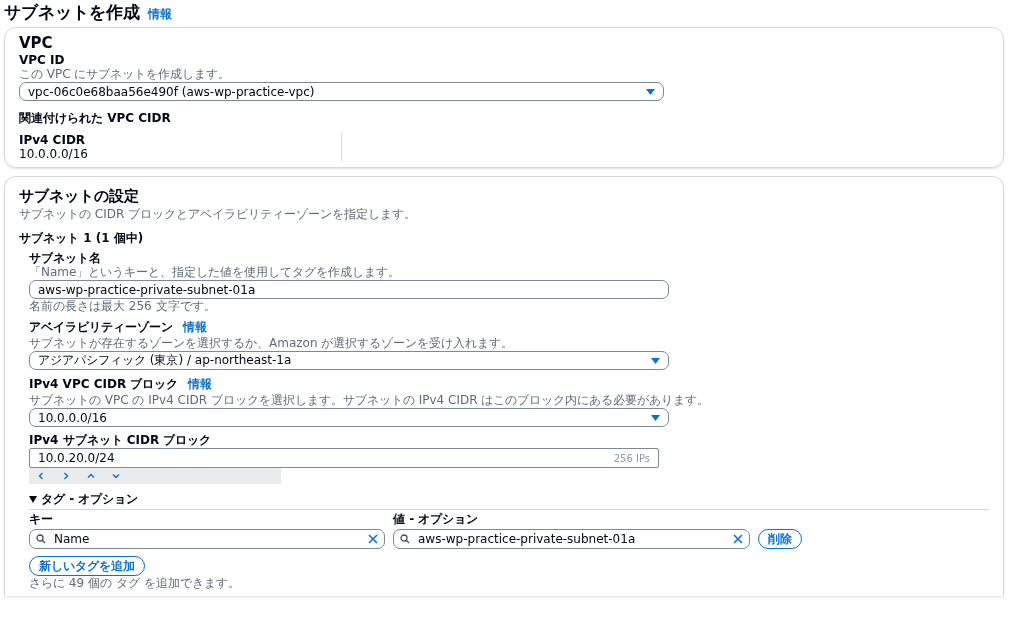 This screenshot has height=617, width=1024. Describe the element at coordinates (272, 343) in the screenshot. I see `field-description: サブネットが存在するゾーンを選択するか、Amazon が選択するゾーンを受け入れます。` at that location.